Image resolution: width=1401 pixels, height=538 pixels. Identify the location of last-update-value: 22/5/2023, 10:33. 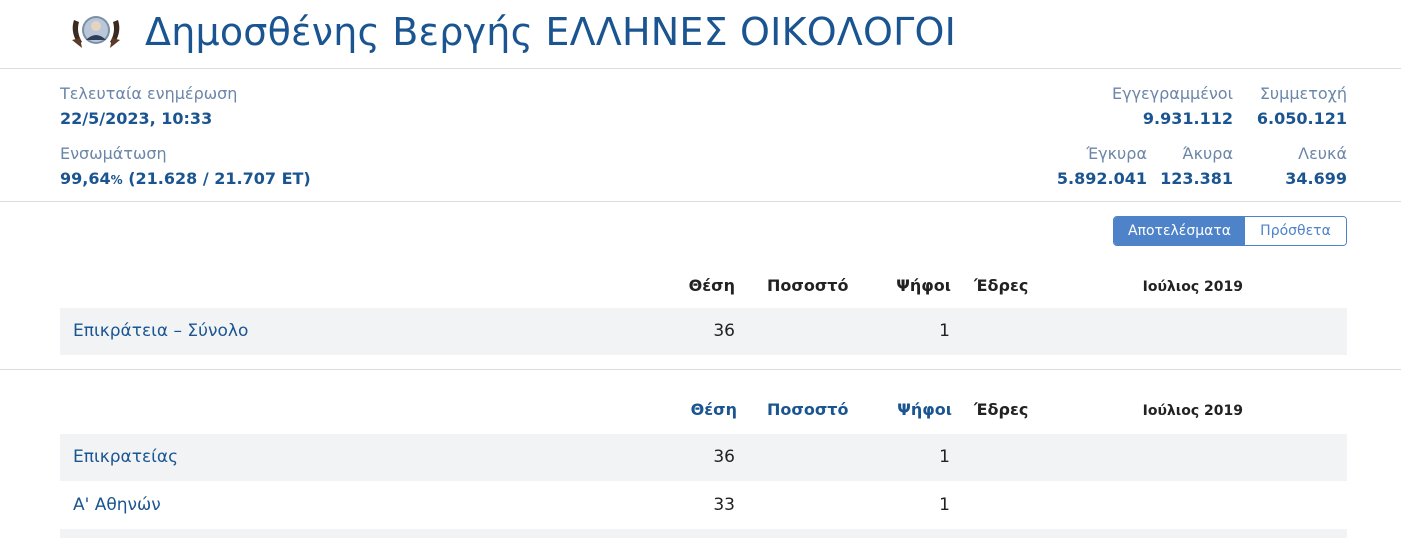
(136, 118).